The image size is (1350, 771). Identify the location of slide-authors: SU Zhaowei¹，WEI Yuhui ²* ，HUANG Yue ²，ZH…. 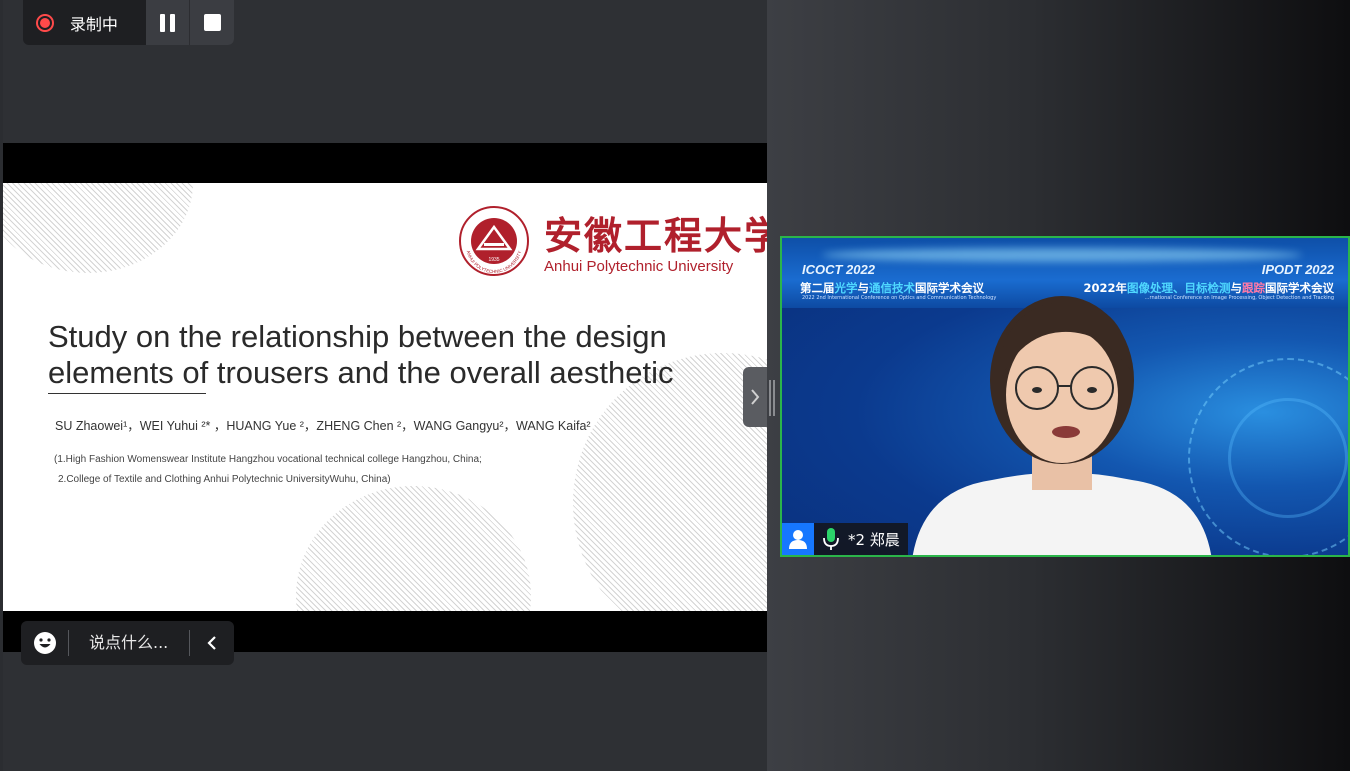
(323, 426).